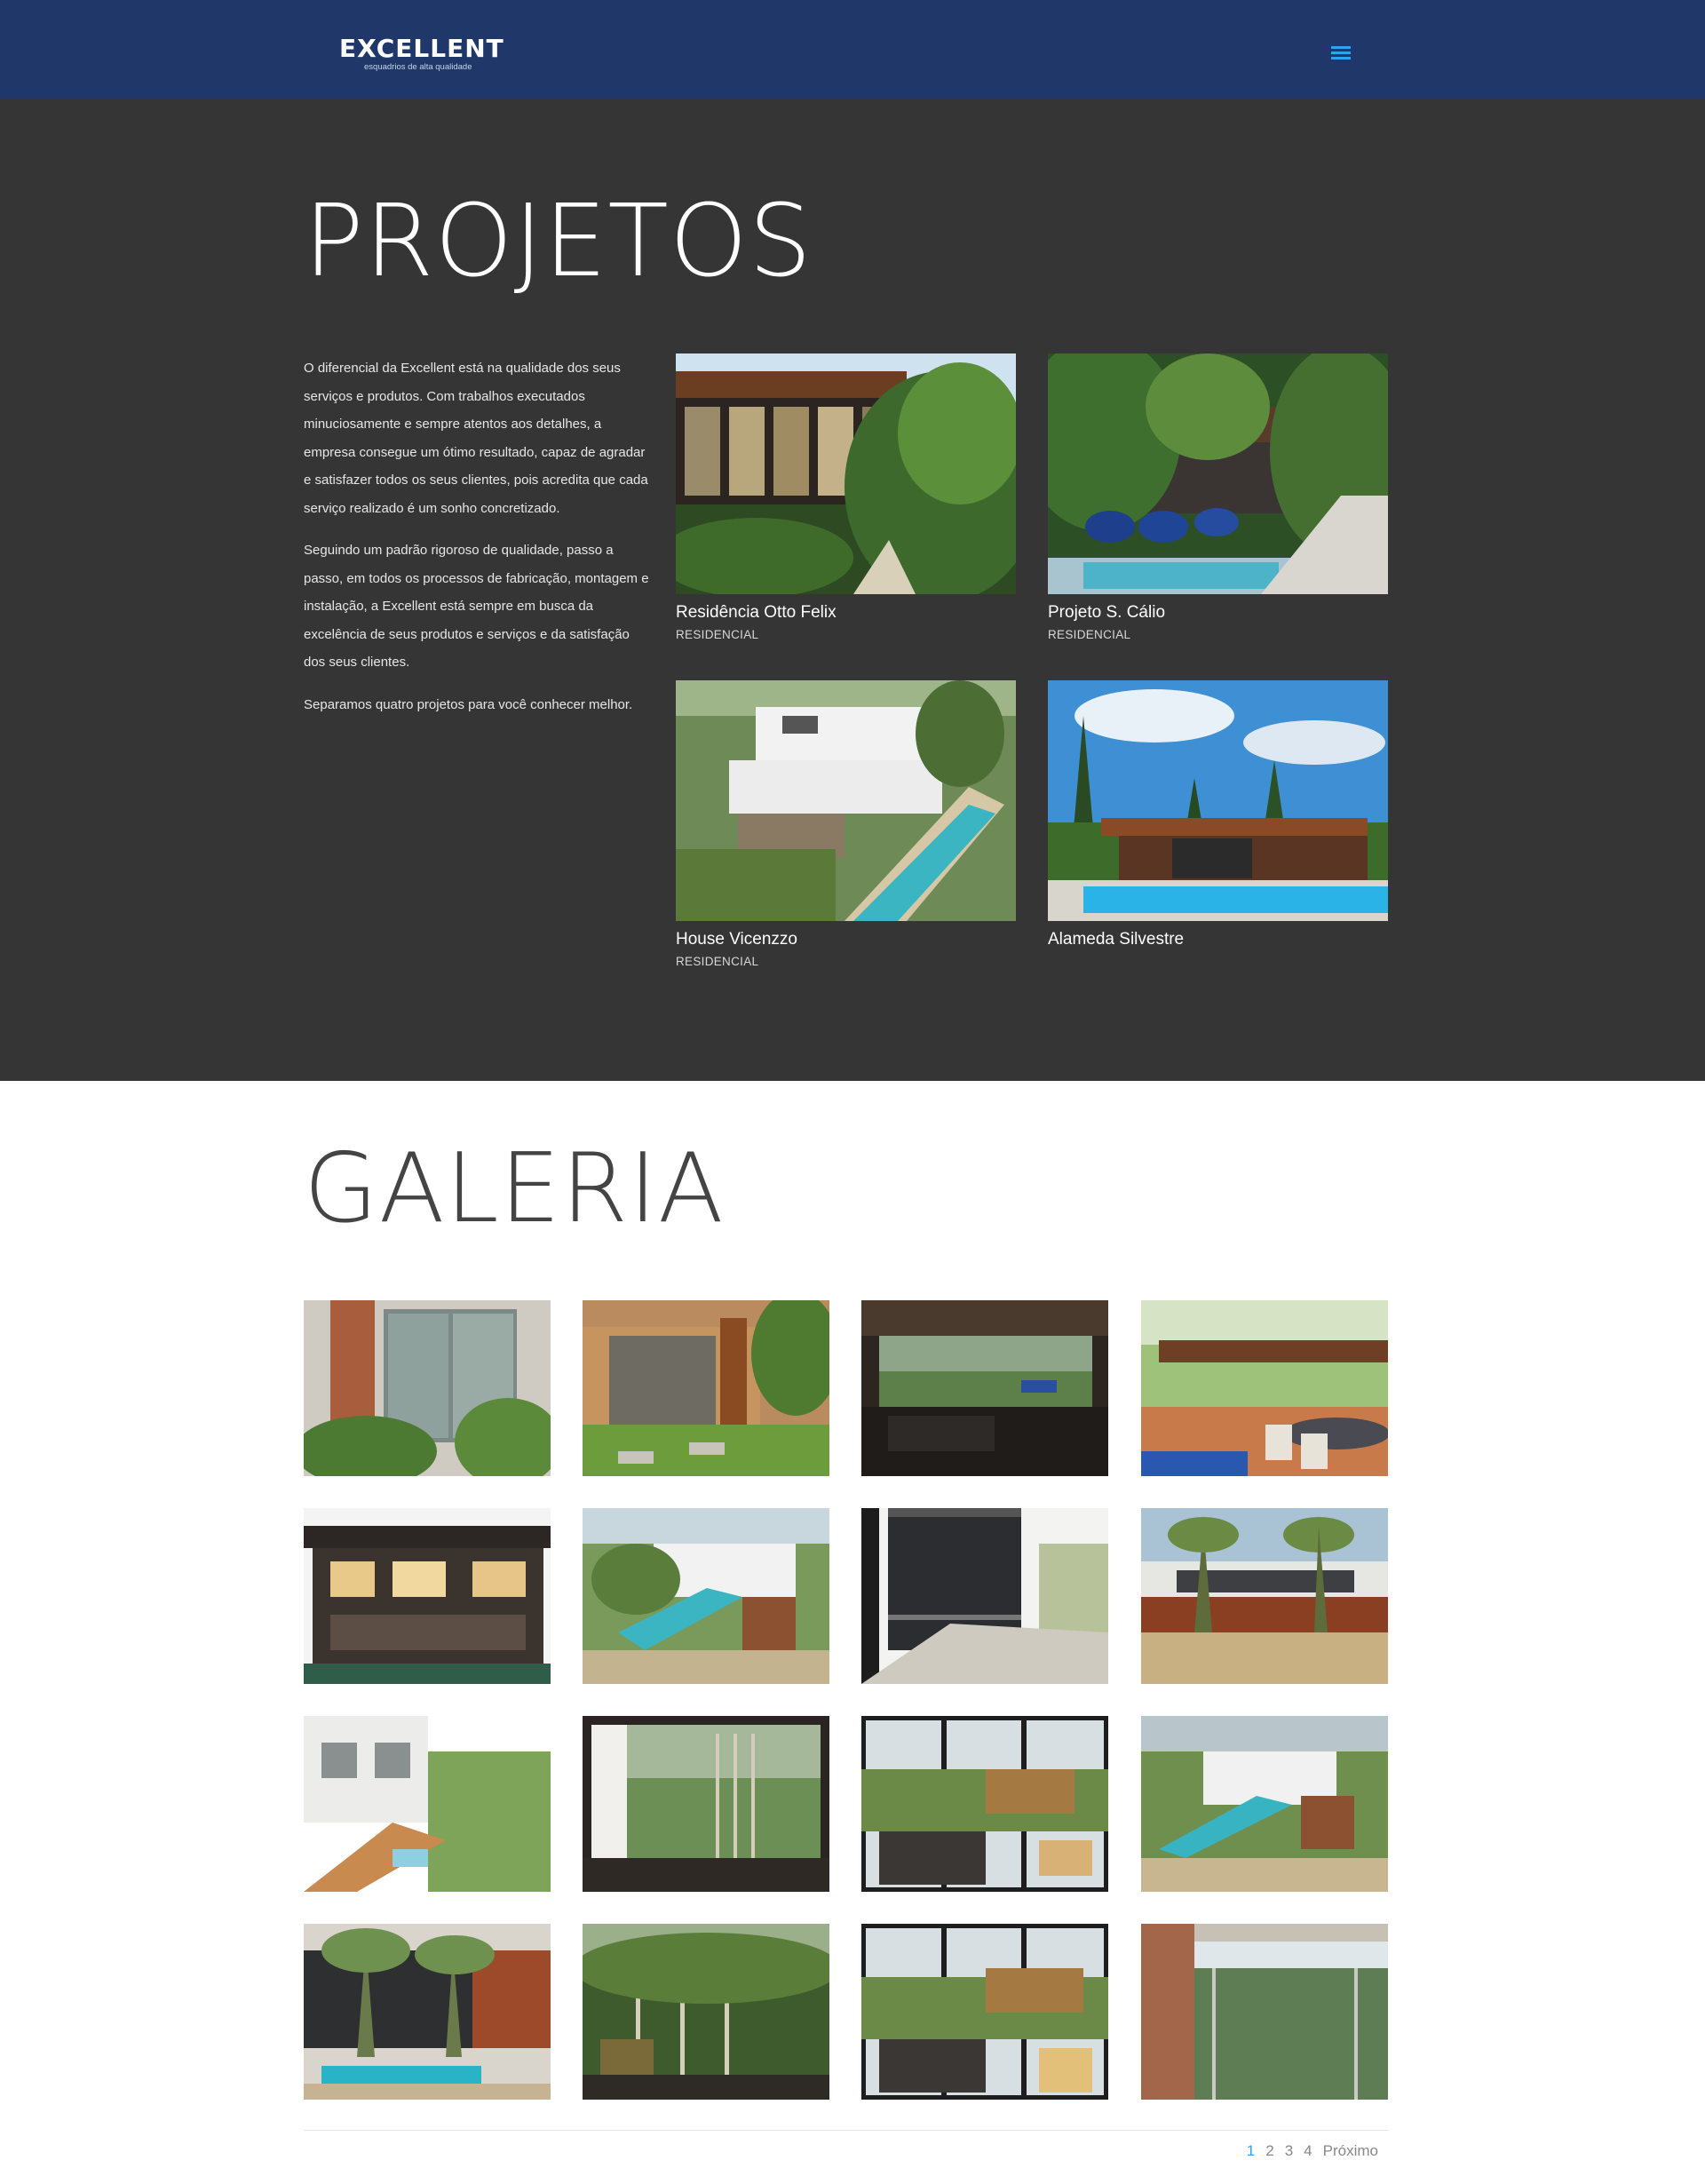 The image size is (1705, 2184). What do you see at coordinates (846, 2130) in the screenshot?
I see `pagination-divider` at bounding box center [846, 2130].